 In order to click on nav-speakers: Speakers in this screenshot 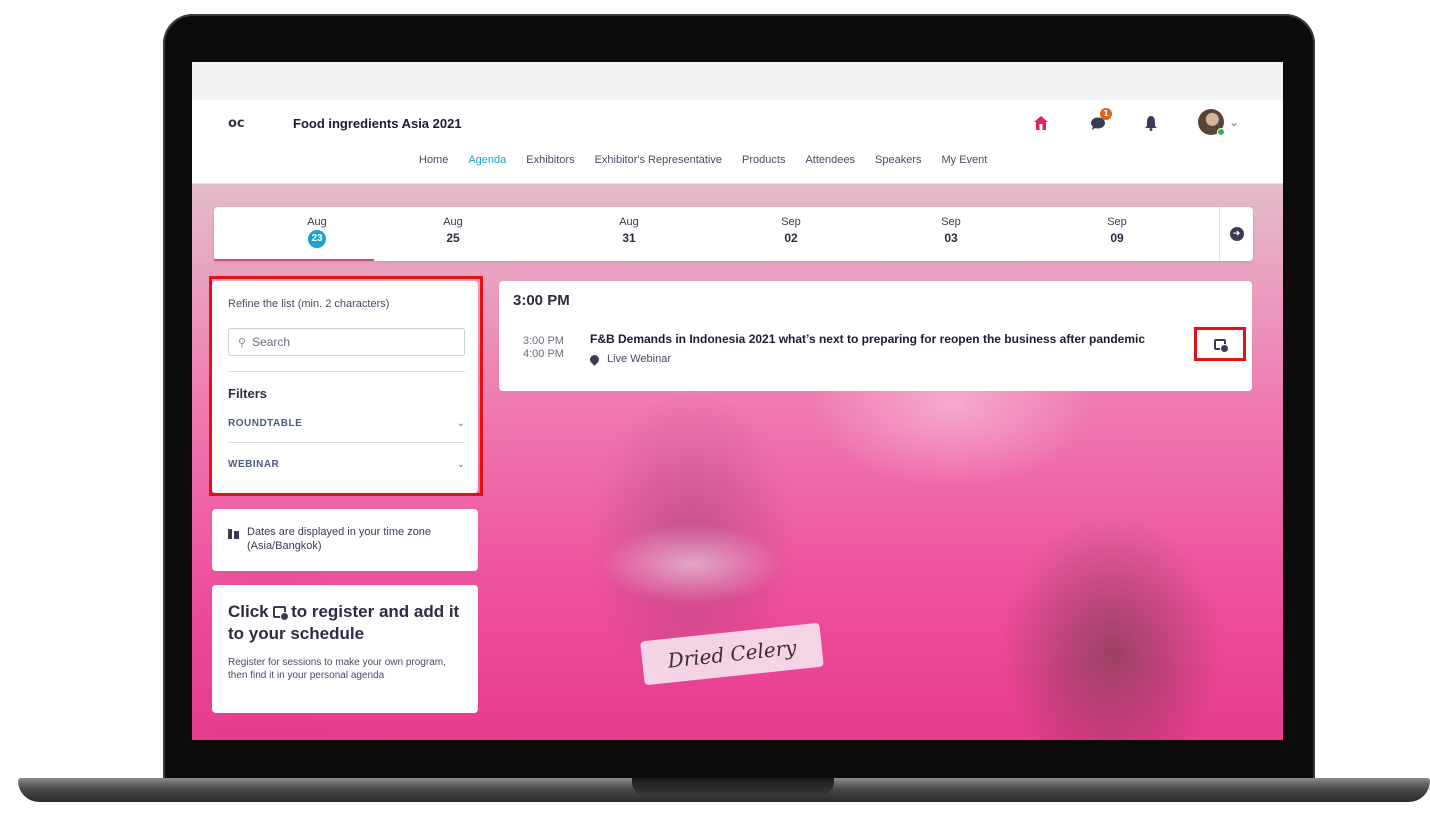, I will do `click(898, 160)`.